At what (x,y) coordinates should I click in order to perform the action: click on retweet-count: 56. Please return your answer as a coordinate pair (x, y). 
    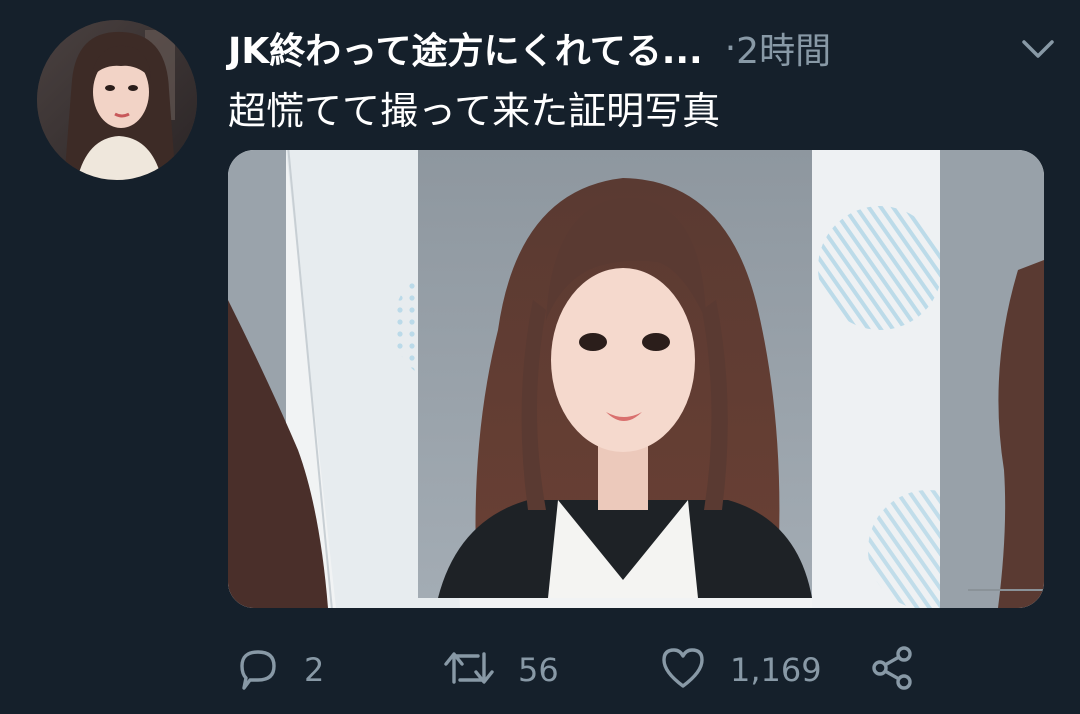
    Looking at the image, I should click on (538, 670).